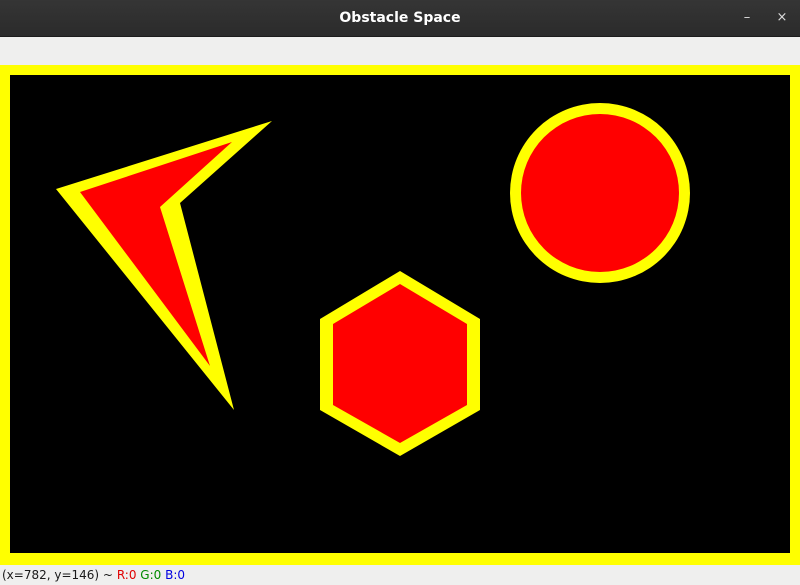 This screenshot has height=585, width=800. Describe the element at coordinates (175, 575) in the screenshot. I see `pixel-b-value: B:0` at that location.